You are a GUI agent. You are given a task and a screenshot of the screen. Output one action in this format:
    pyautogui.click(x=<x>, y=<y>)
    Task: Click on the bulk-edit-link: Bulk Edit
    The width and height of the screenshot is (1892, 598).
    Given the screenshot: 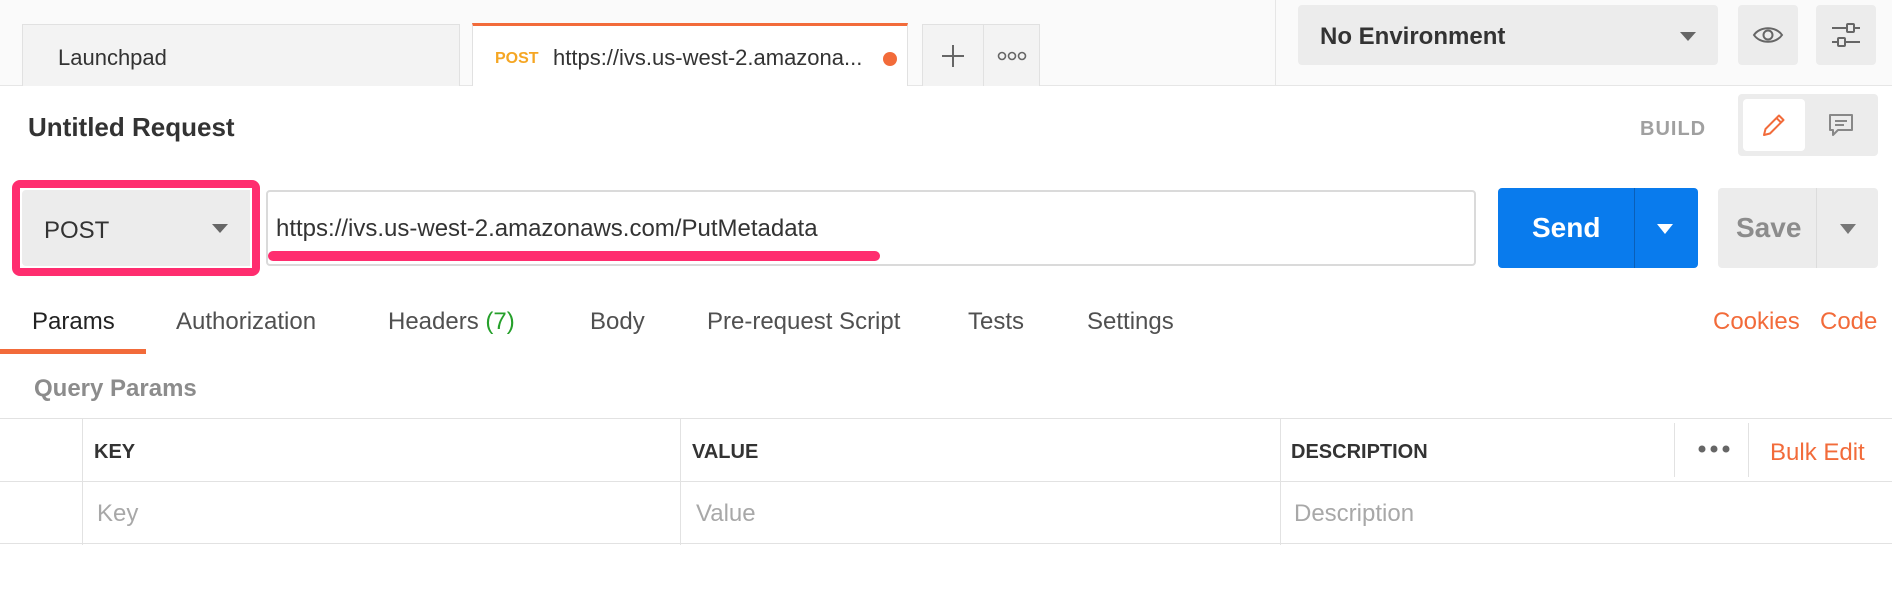 What is the action you would take?
    pyautogui.click(x=1817, y=453)
    